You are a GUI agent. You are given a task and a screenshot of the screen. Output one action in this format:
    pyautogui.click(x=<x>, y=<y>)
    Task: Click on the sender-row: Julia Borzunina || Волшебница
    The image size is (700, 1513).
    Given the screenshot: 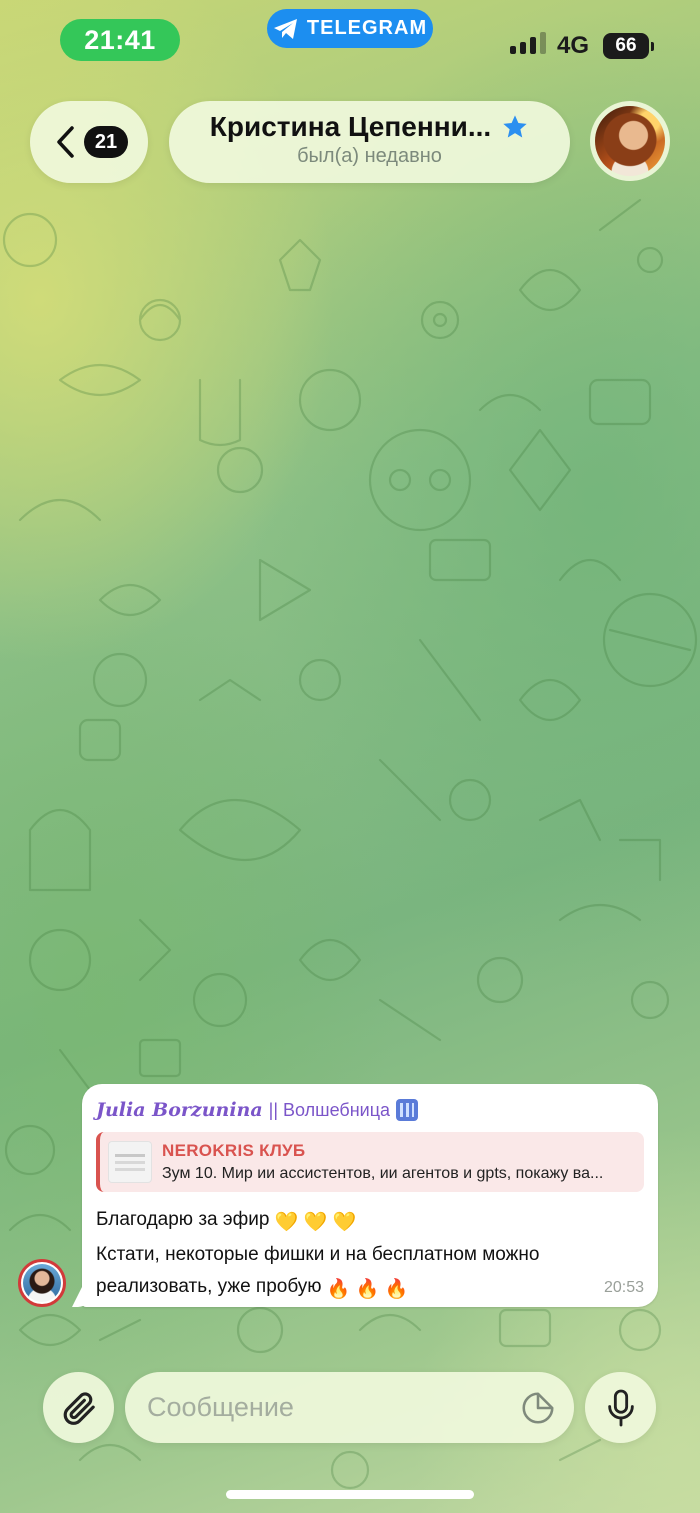 What is the action you would take?
    pyautogui.click(x=370, y=1110)
    